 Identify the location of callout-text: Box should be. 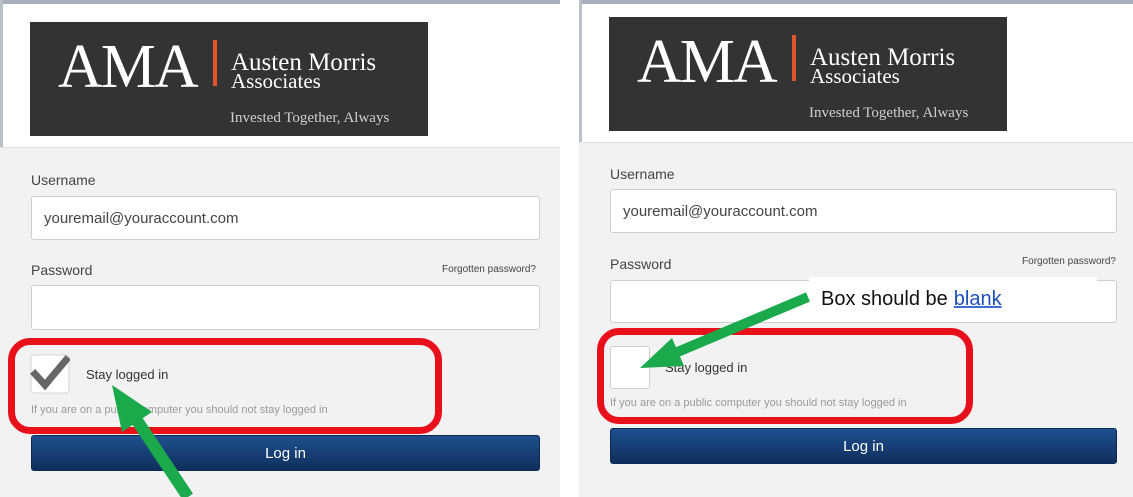
(884, 298).